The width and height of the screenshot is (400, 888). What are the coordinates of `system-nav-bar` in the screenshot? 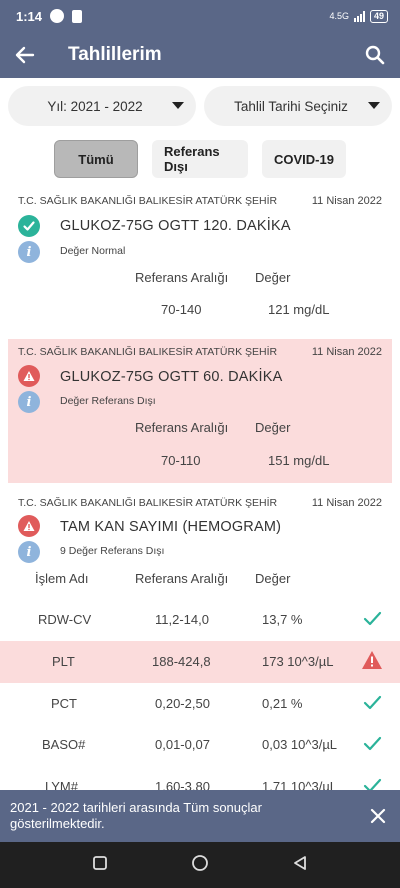 It's located at (200, 865).